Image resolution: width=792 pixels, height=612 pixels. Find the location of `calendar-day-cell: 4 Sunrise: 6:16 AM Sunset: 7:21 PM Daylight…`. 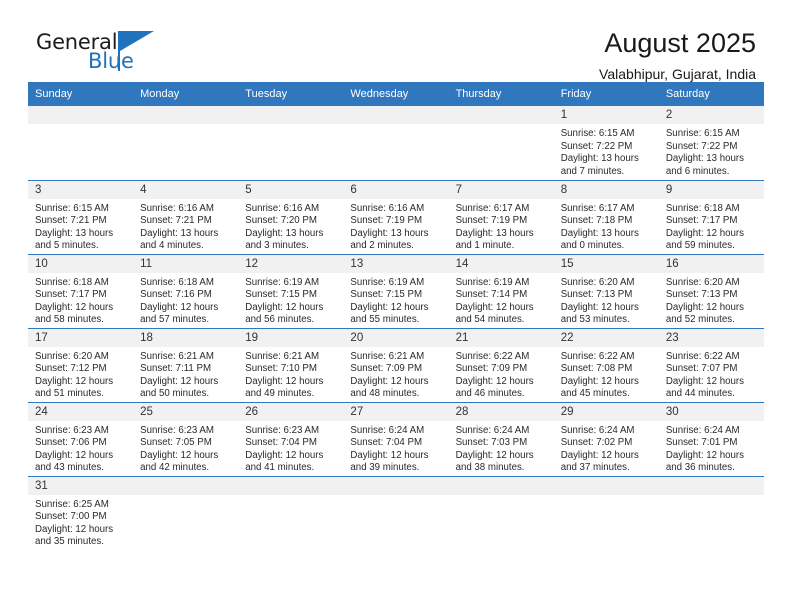

calendar-day-cell: 4 Sunrise: 6:16 AM Sunset: 7:21 PM Daylight… is located at coordinates (186, 216).